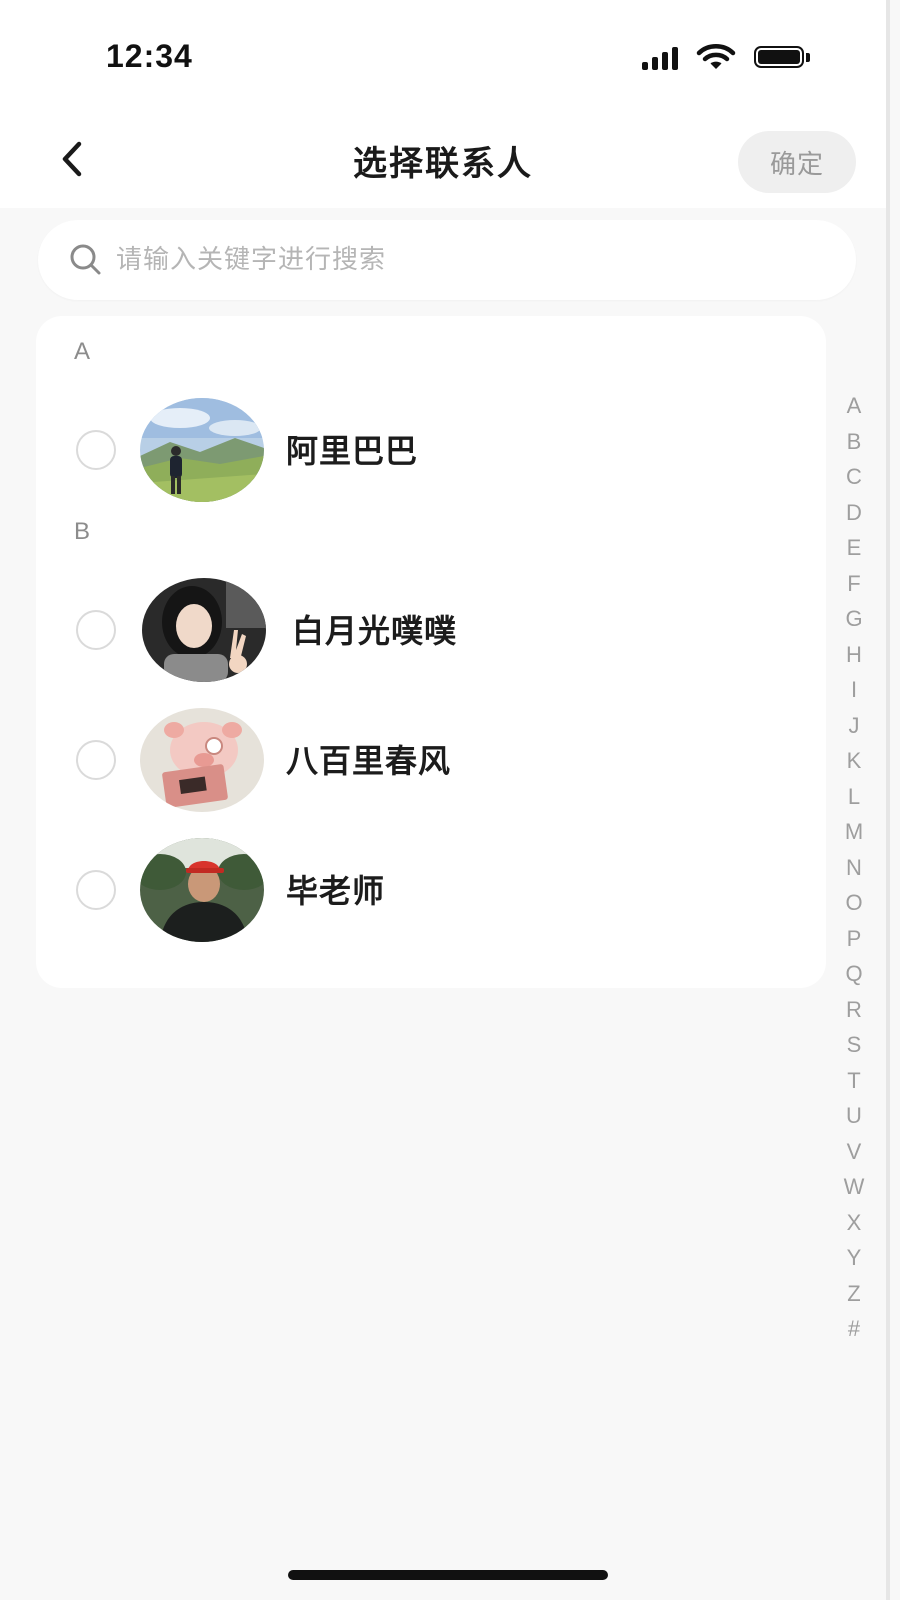  I want to click on index-letter-m: M, so click(854, 832).